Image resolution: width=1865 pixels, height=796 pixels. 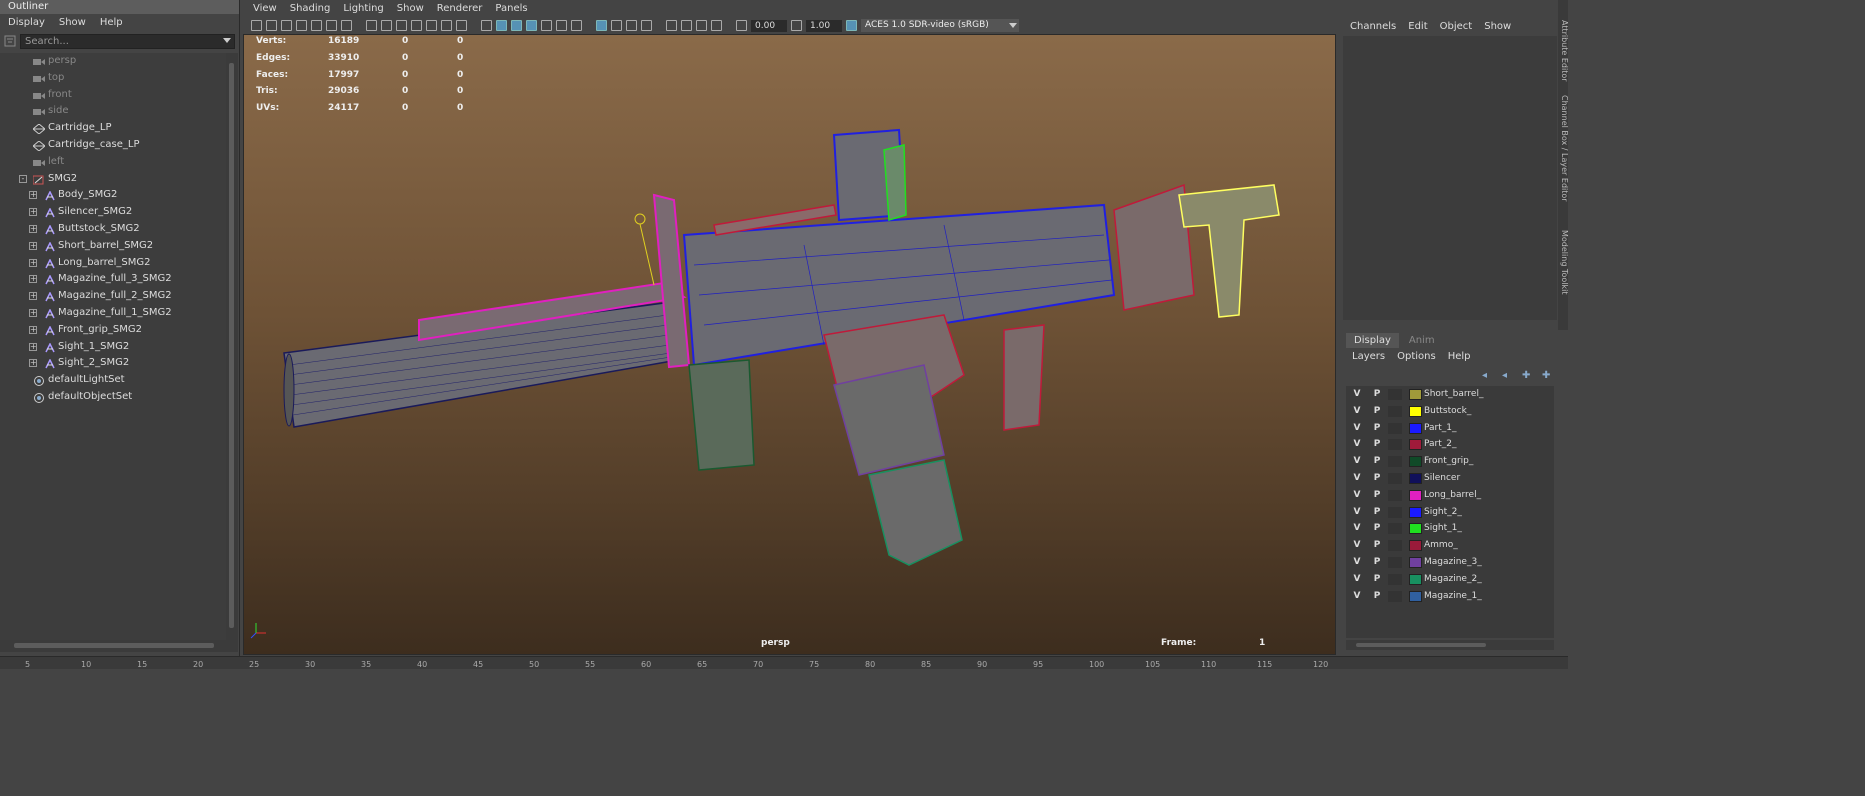 What do you see at coordinates (1450, 495) in the screenshot?
I see `layer-row: V P Long_barrel_` at bounding box center [1450, 495].